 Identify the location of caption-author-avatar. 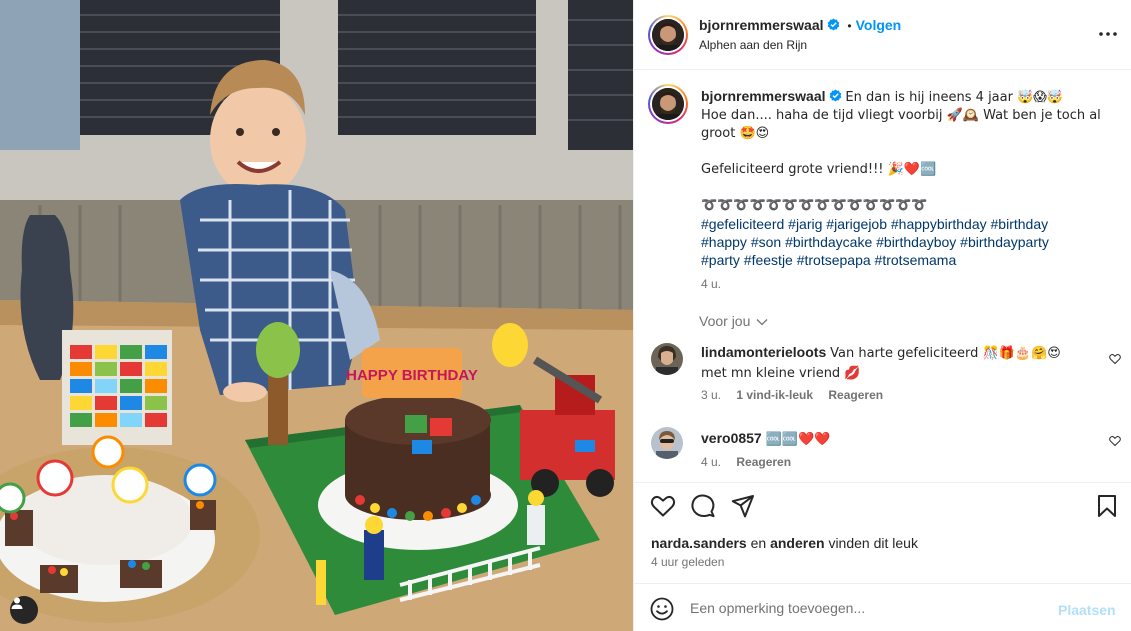
(668, 104).